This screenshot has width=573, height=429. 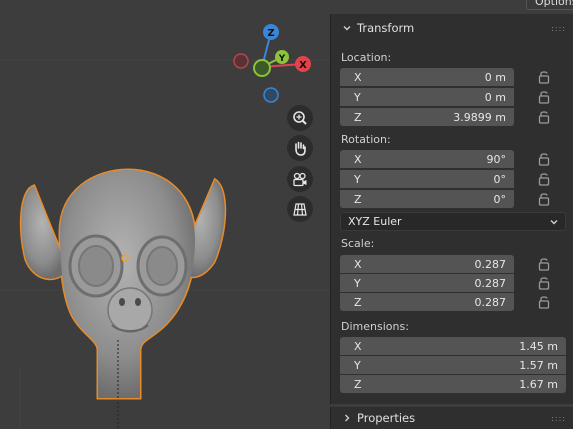 I want to click on chevron-right-icon, so click(x=347, y=418).